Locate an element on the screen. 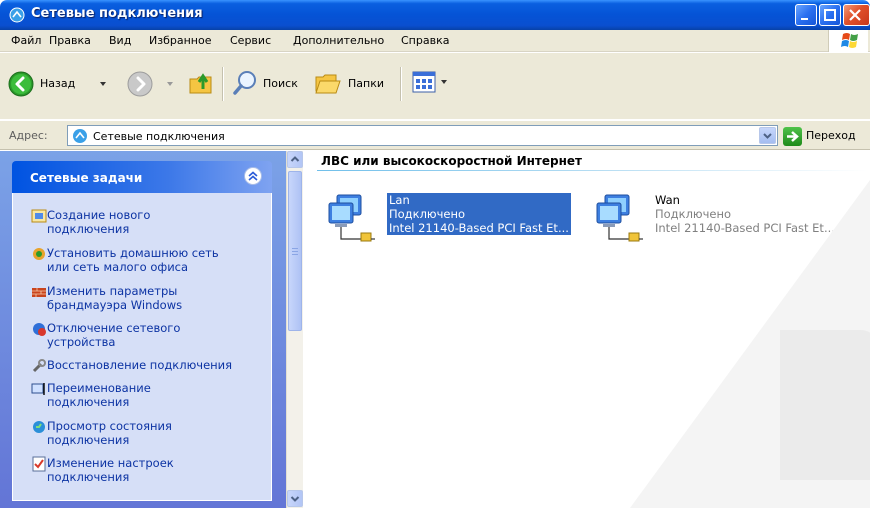 Image resolution: width=870 pixels, height=508 pixels. task-firewall: Изменить параметры брандмауэра Windows is located at coordinates (147, 298).